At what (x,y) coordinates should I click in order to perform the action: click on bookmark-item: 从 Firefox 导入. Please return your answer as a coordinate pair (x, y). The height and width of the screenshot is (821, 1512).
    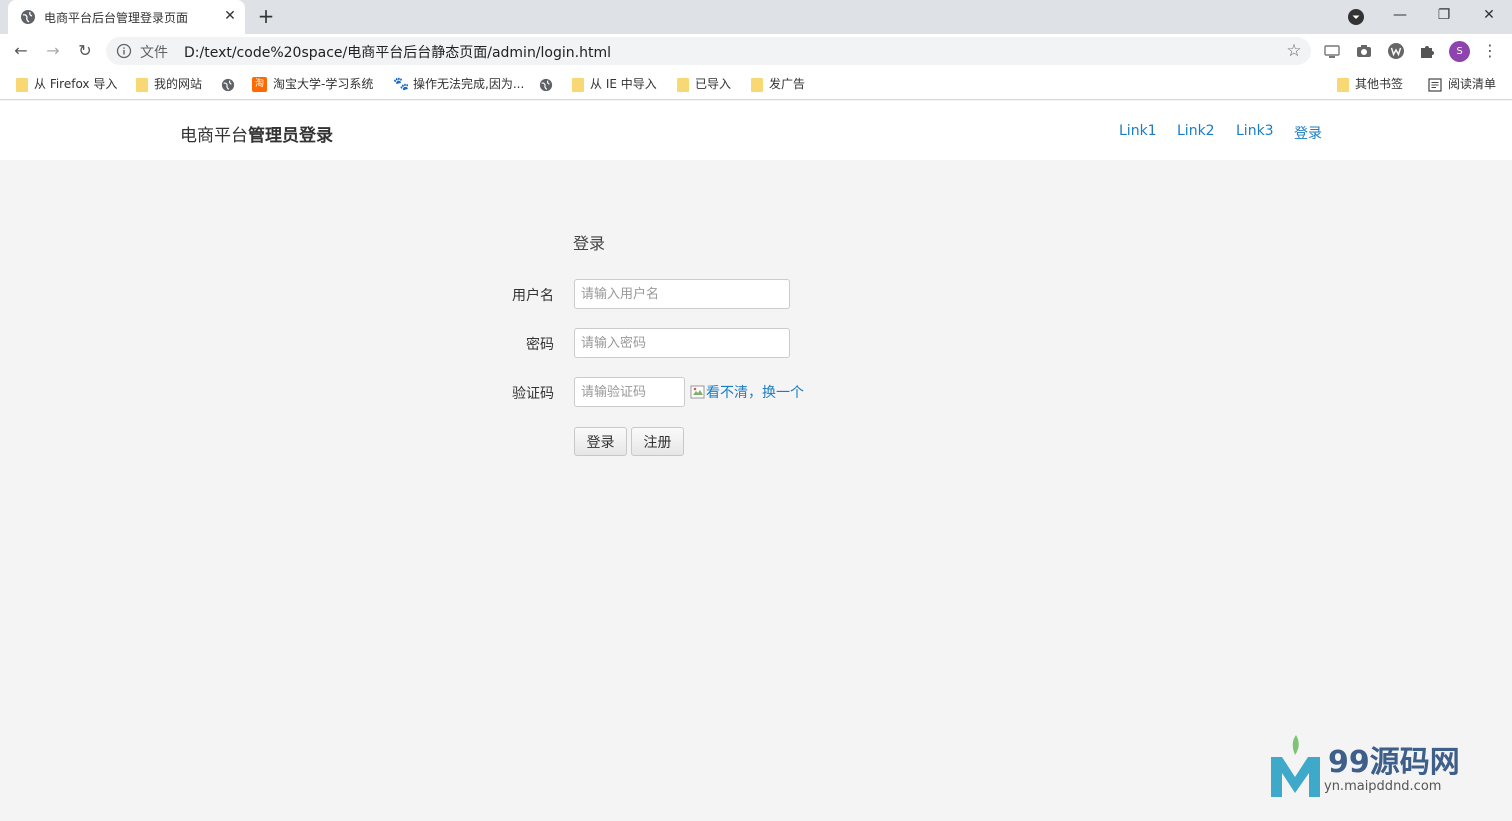
    Looking at the image, I should click on (66, 84).